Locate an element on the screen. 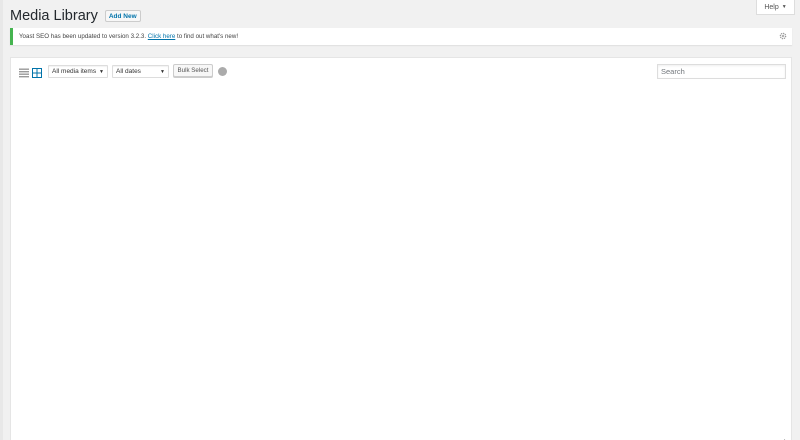 This screenshot has width=800, height=440. caret-down-icon: ▼ is located at coordinates (784, 7).